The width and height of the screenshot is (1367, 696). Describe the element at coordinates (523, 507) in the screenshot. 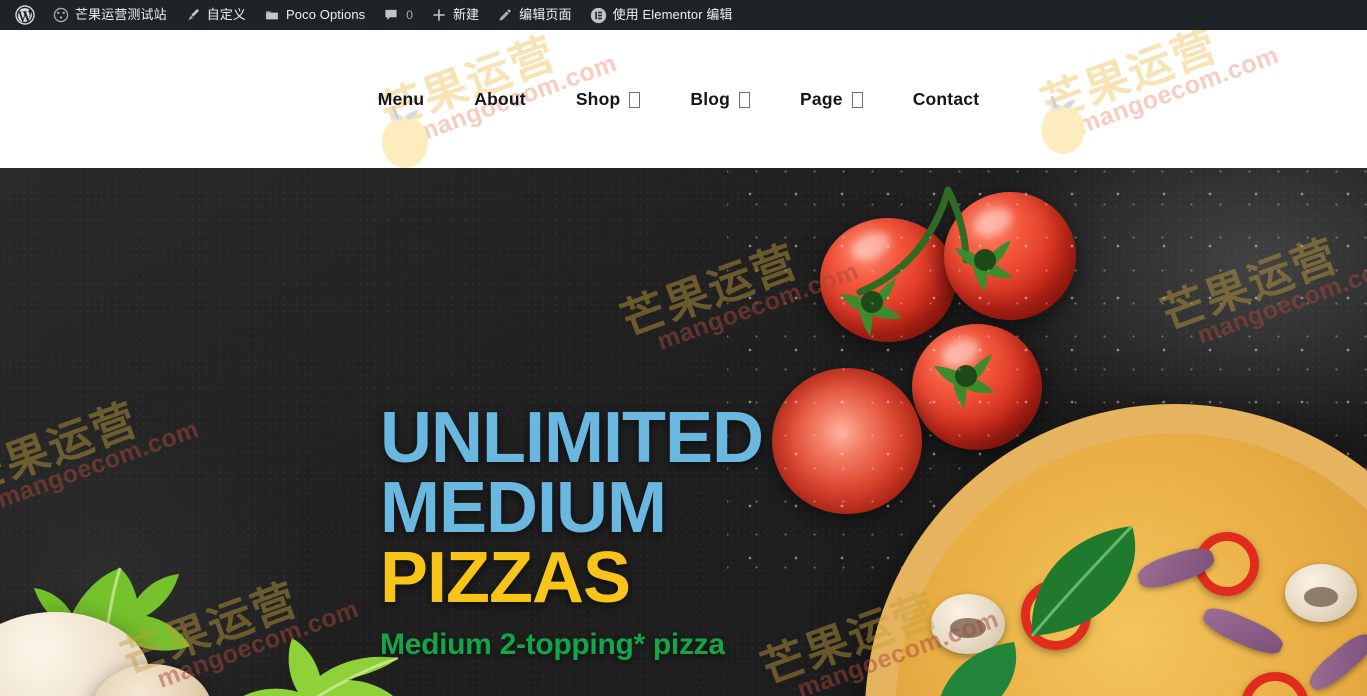

I see `hero-headline-line-2: MEDIUM` at that location.